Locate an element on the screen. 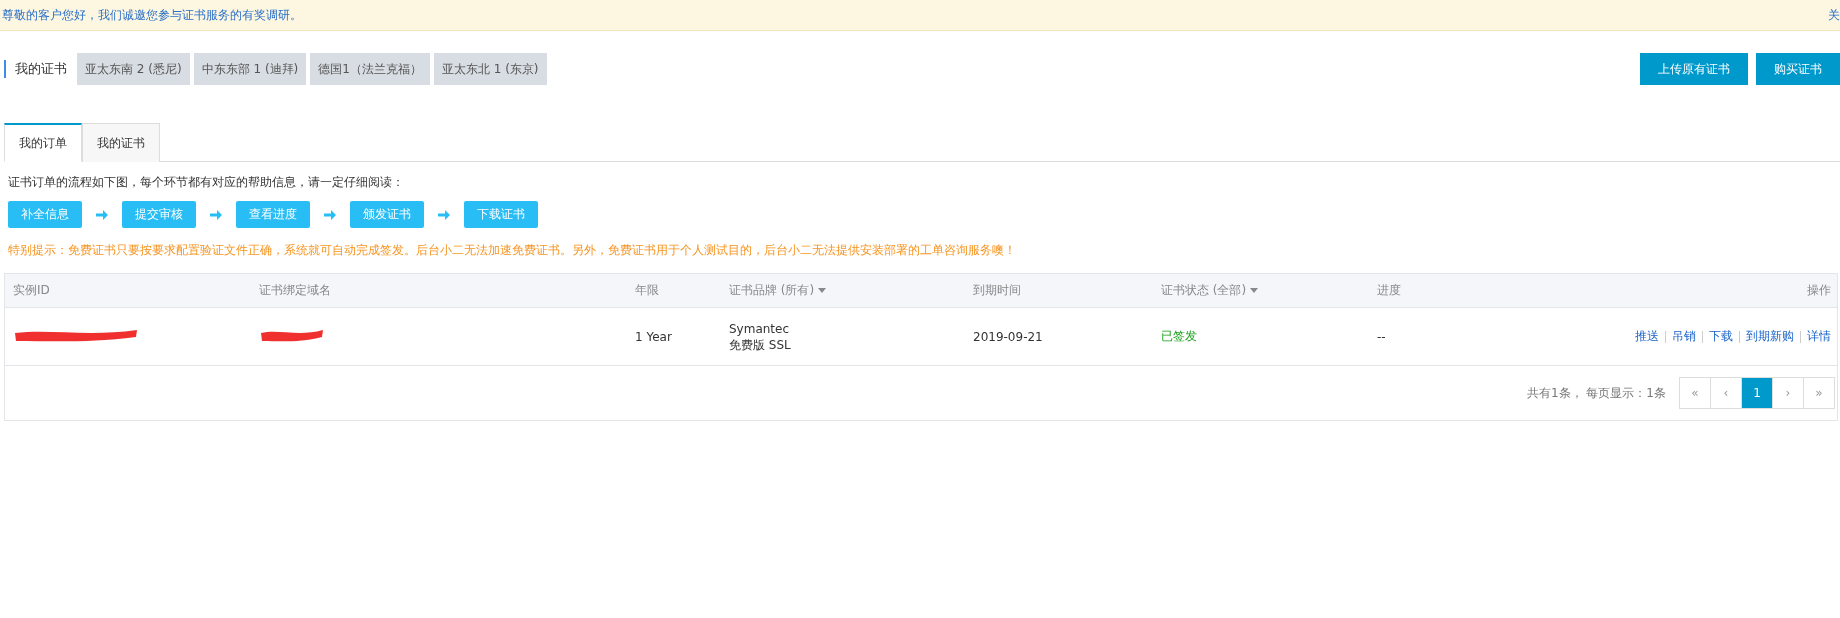 Image resolution: width=1840 pixels, height=618 pixels. page-button: ‹ is located at coordinates (1726, 393).